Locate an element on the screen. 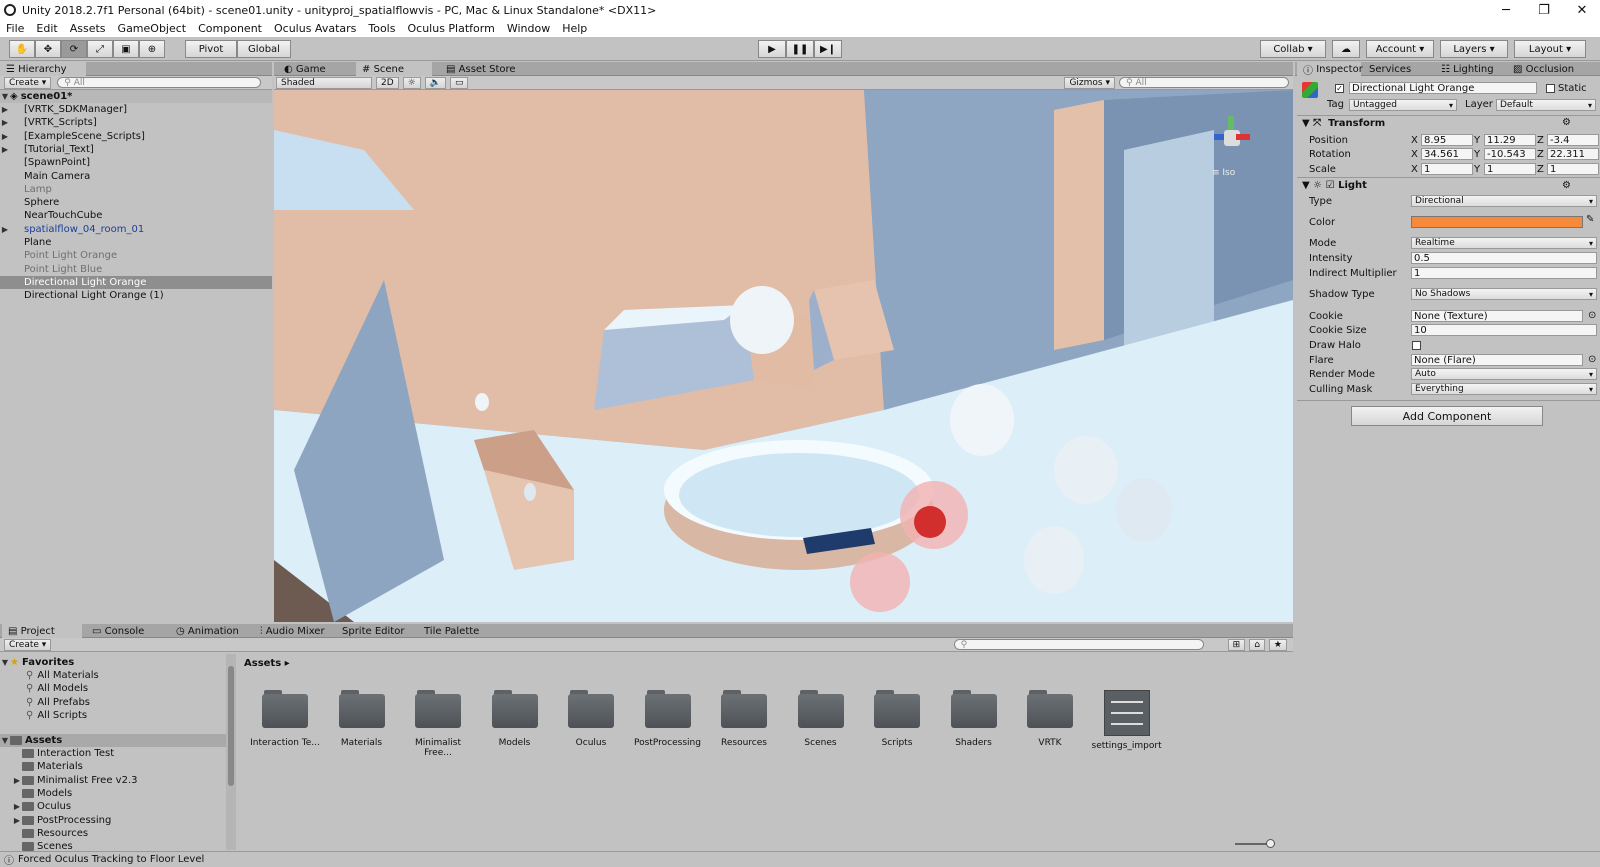  cloud-icon: ☁ is located at coordinates (1346, 49).